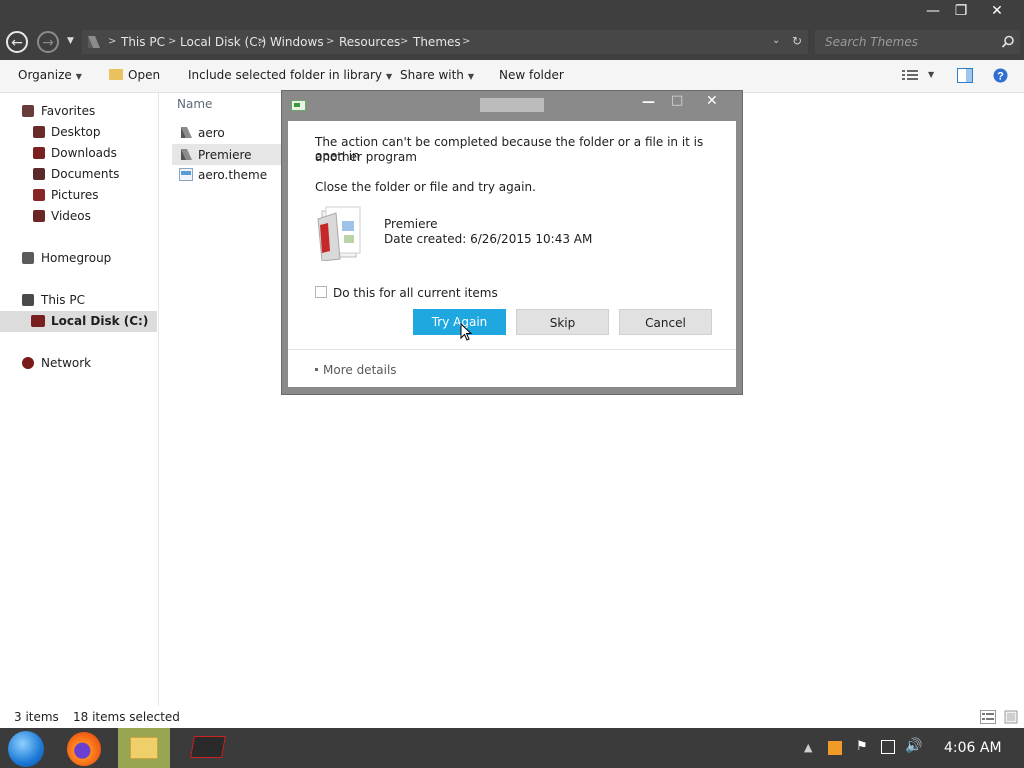  I want to click on search-placeholder: Search Themes, so click(871, 42).